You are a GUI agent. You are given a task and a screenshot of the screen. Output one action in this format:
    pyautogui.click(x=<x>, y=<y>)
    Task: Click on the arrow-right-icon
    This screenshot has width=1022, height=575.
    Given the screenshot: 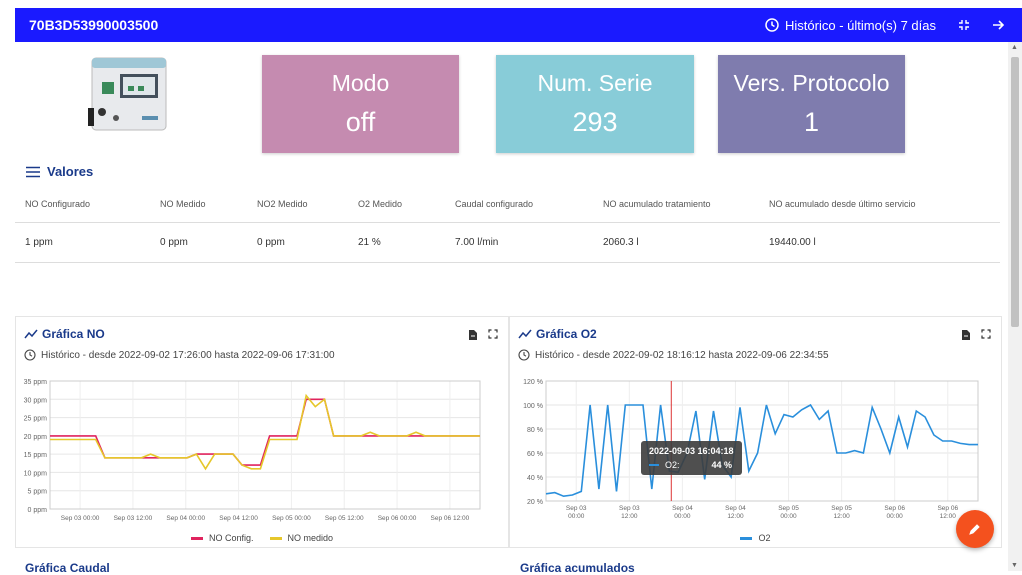 What is the action you would take?
    pyautogui.click(x=998, y=25)
    